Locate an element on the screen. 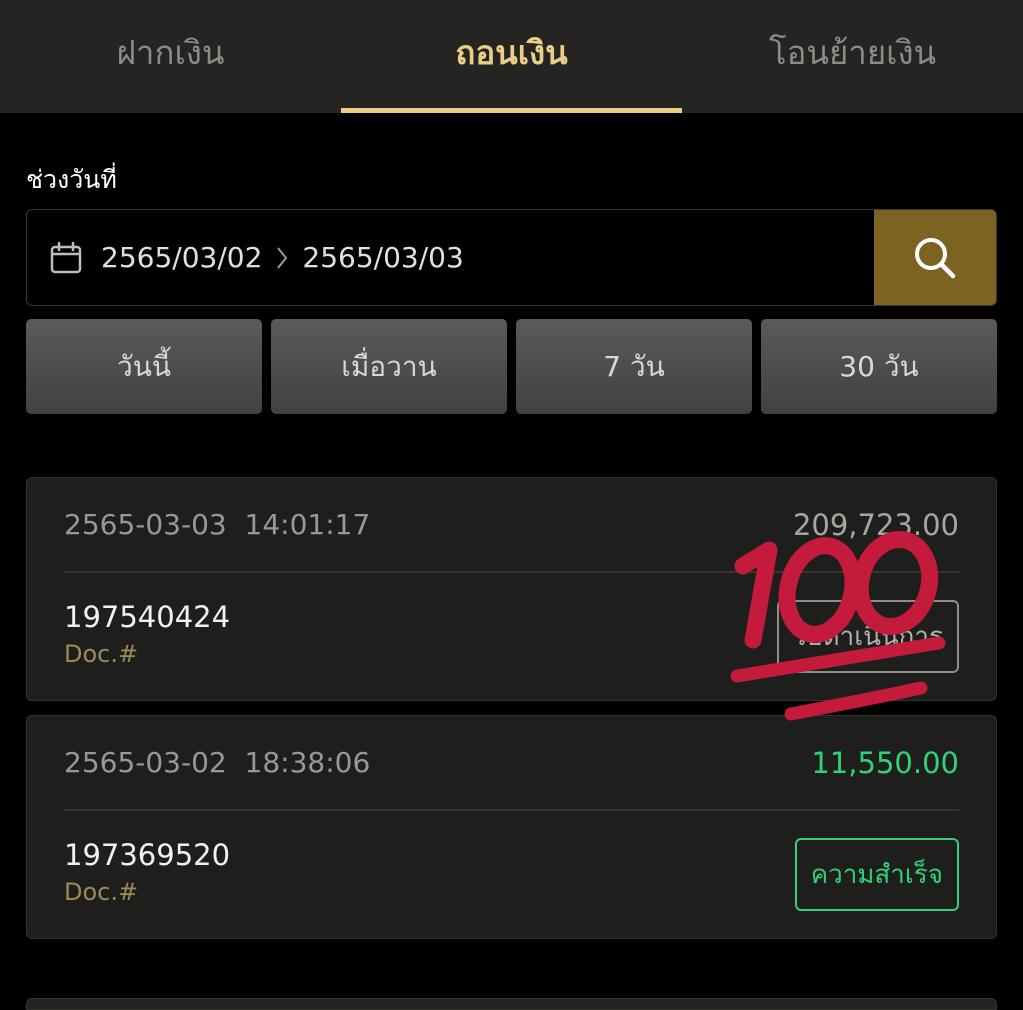  next-transaction-card-edge is located at coordinates (511, 1004).